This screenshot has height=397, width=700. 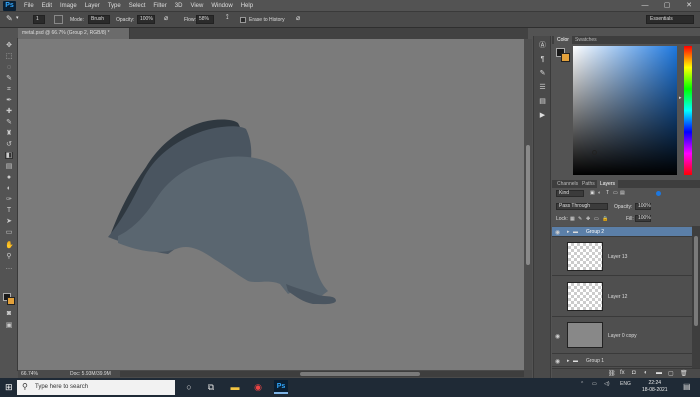 I want to click on menu-image: Image, so click(x=68, y=6).